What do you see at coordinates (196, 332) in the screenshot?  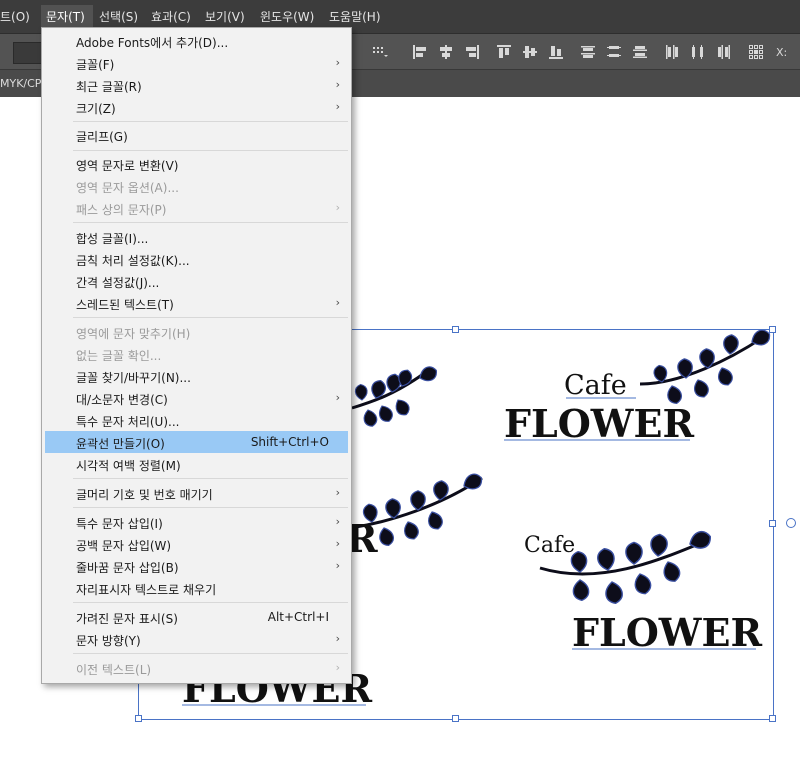 I see `menu-item-fit-headline: 영역에 문자 맞추기(H)` at bounding box center [196, 332].